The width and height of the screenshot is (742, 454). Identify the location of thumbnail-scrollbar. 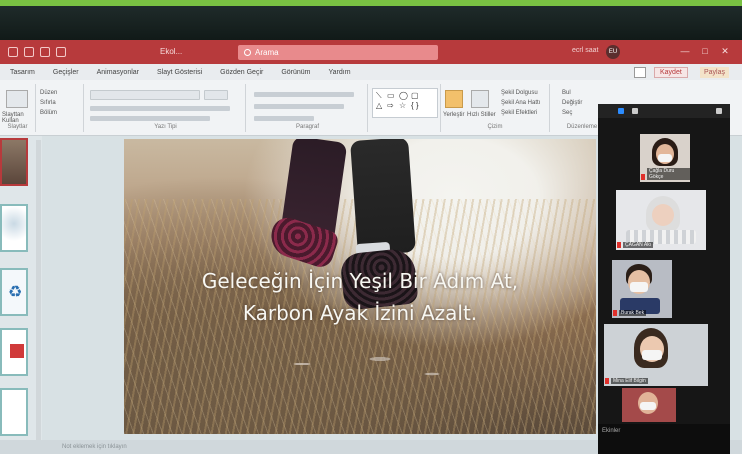
(38, 295).